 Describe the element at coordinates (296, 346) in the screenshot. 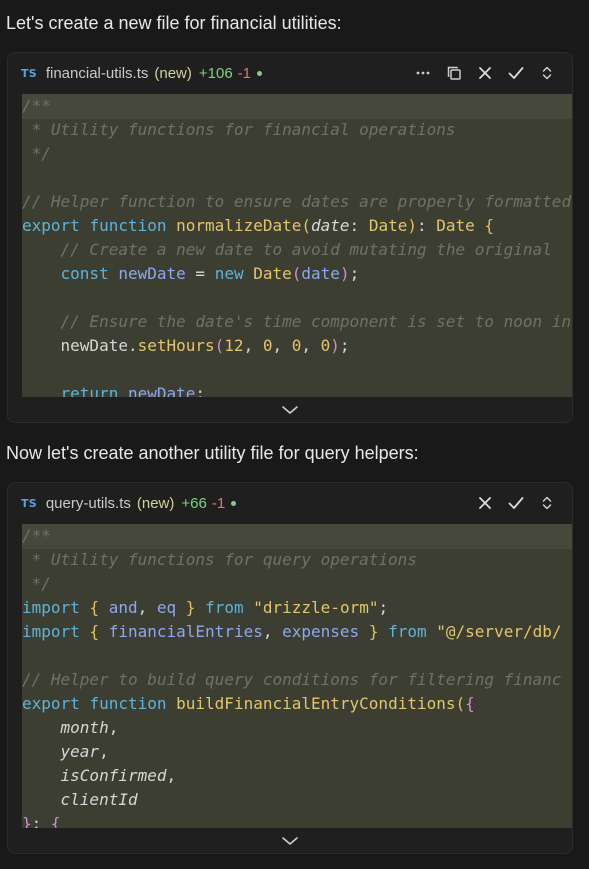

I see `code-line: newDate.setHours(12, 0, 0, 0);` at that location.